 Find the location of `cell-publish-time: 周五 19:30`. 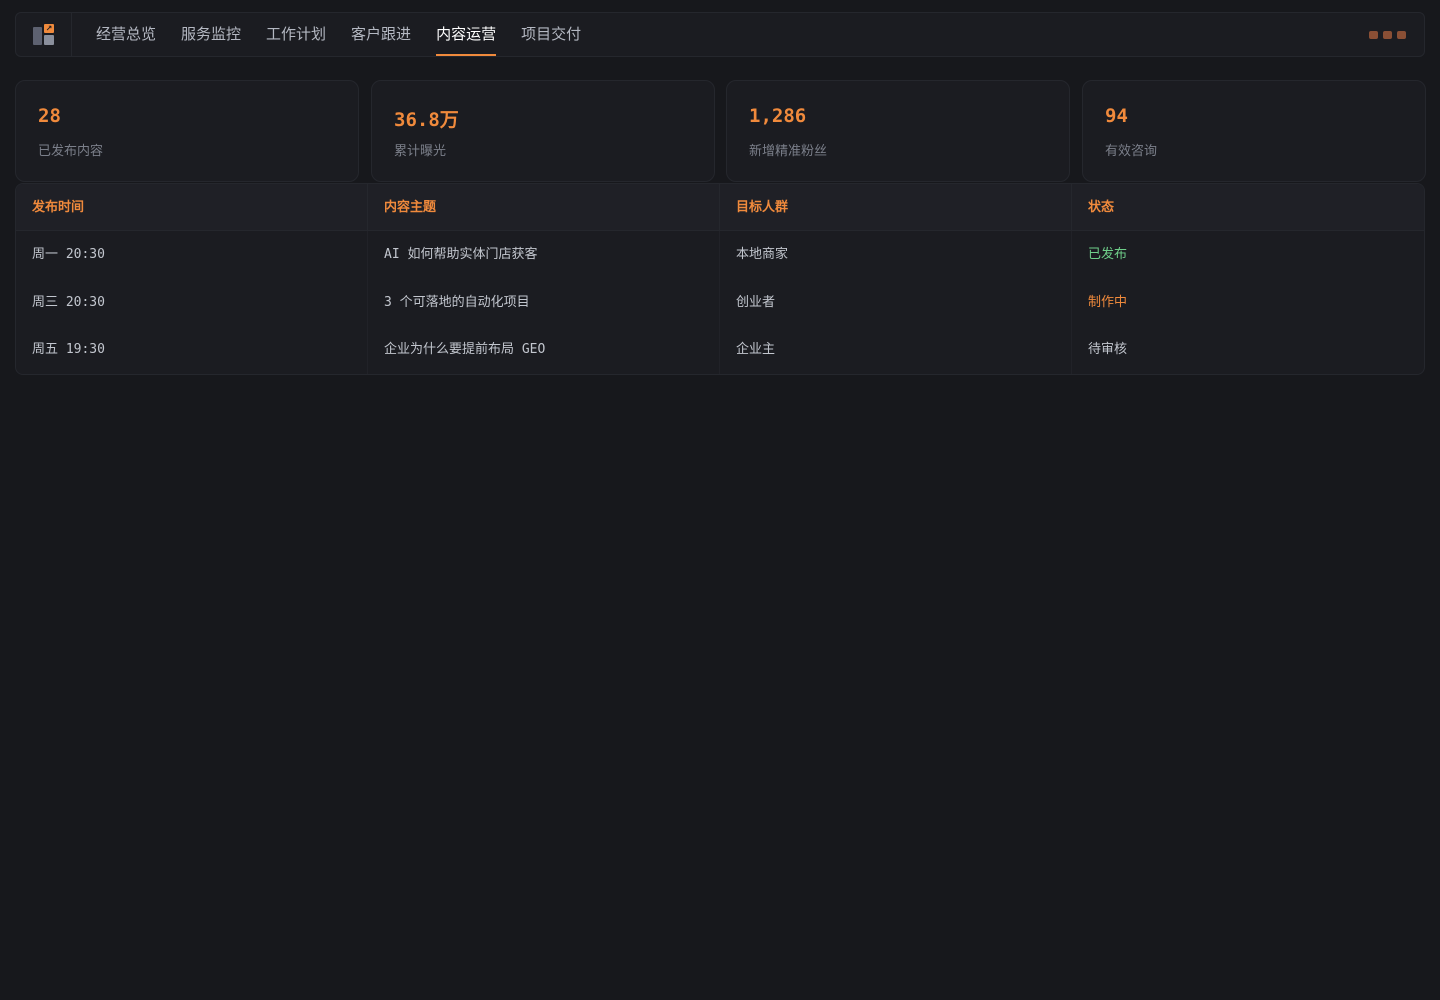

cell-publish-time: 周五 19:30 is located at coordinates (192, 350).